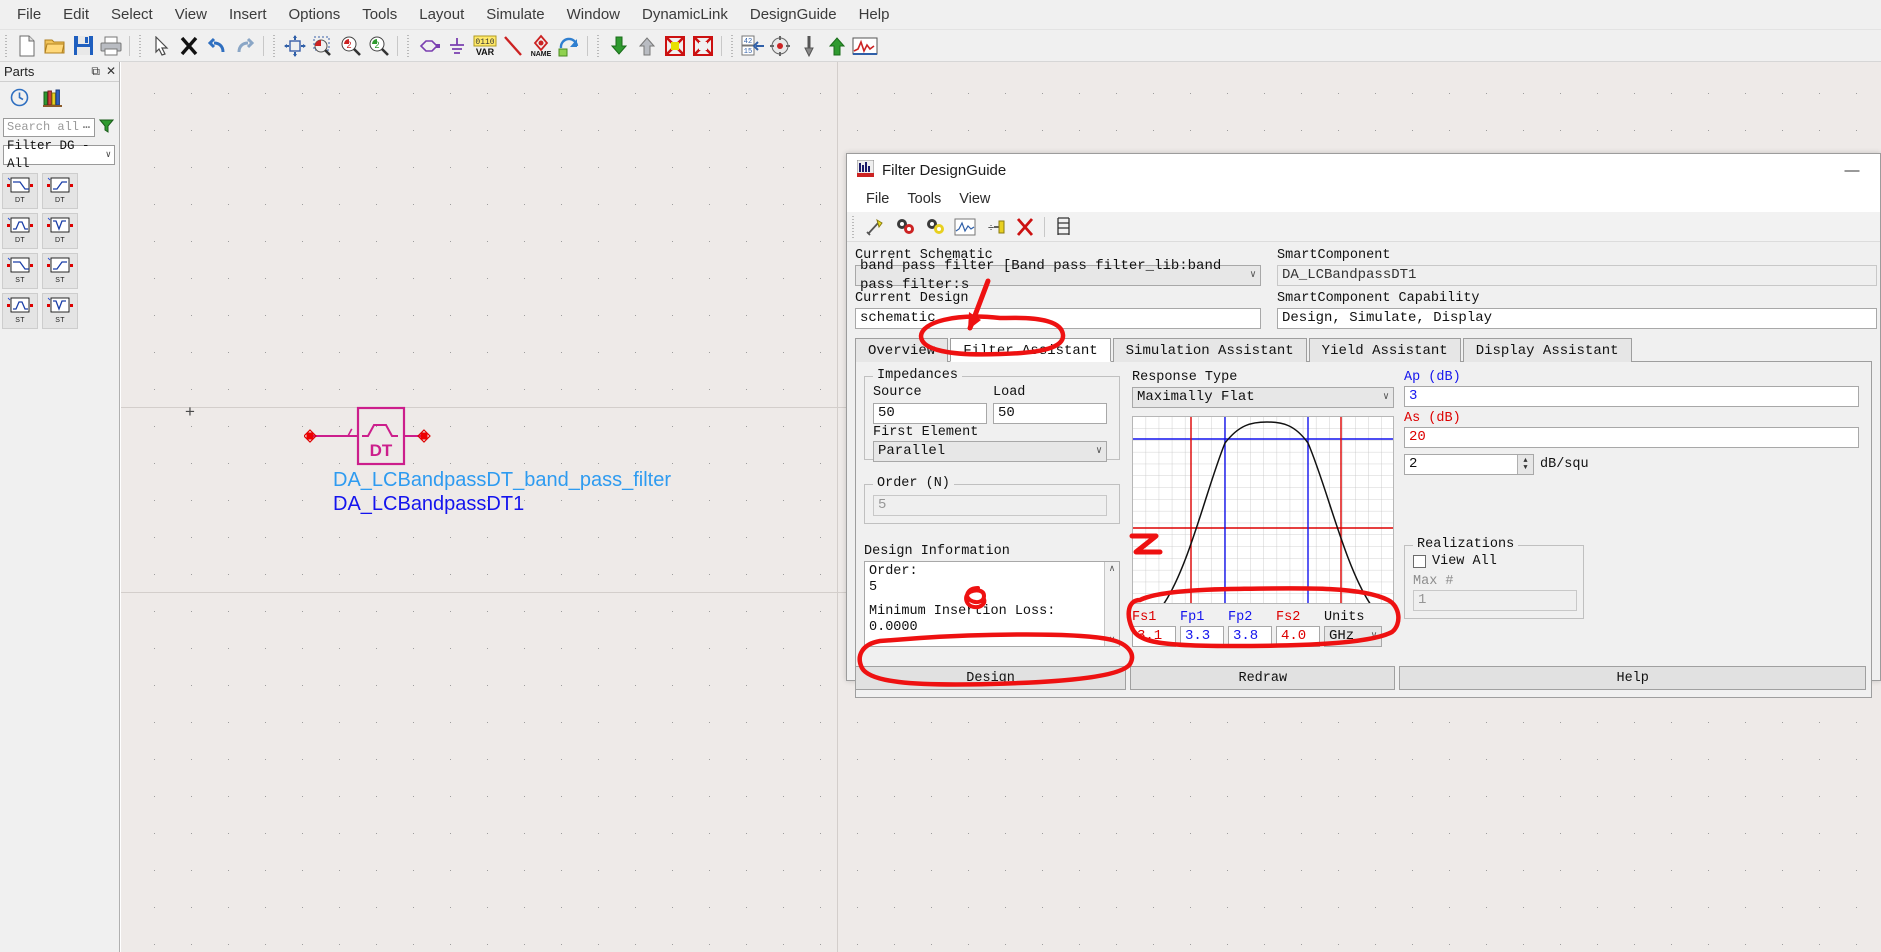  Describe the element at coordinates (991, 678) in the screenshot. I see `design-button: Design` at that location.